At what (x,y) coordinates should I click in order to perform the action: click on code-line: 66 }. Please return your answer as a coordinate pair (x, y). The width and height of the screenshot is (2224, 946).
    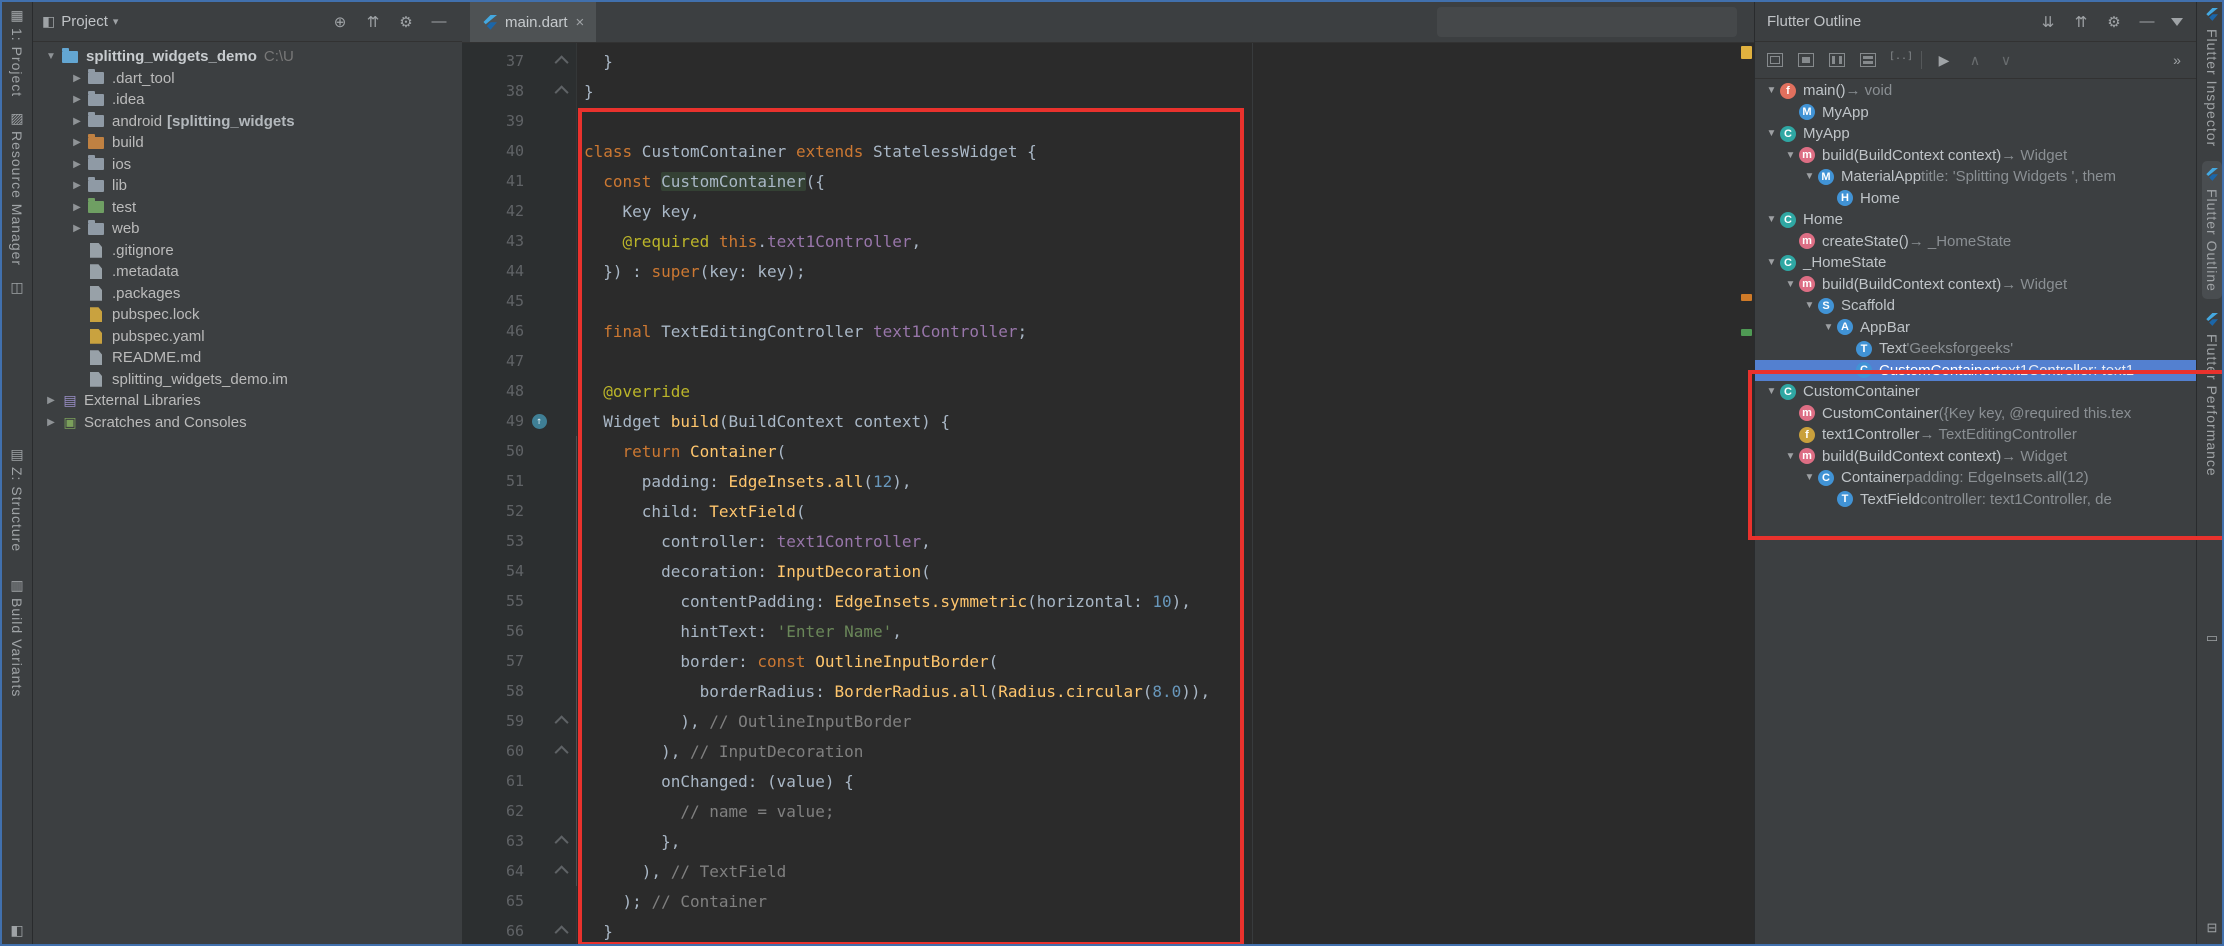
    Looking at the image, I should click on (1100, 930).